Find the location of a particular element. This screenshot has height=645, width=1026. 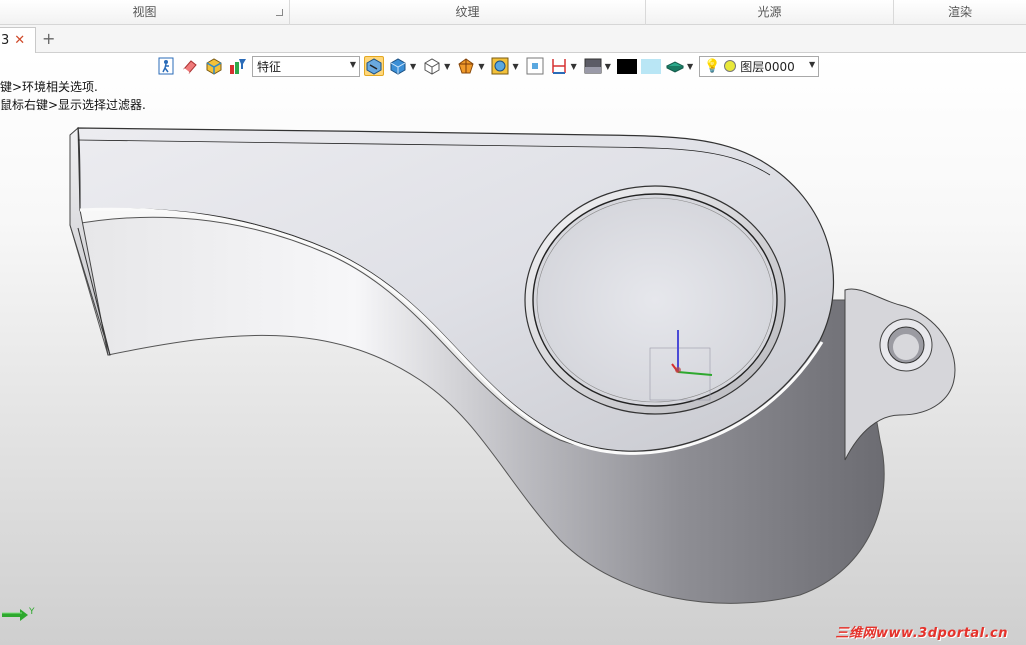

shaded-cube-dropdown: ▼ is located at coordinates (413, 66).